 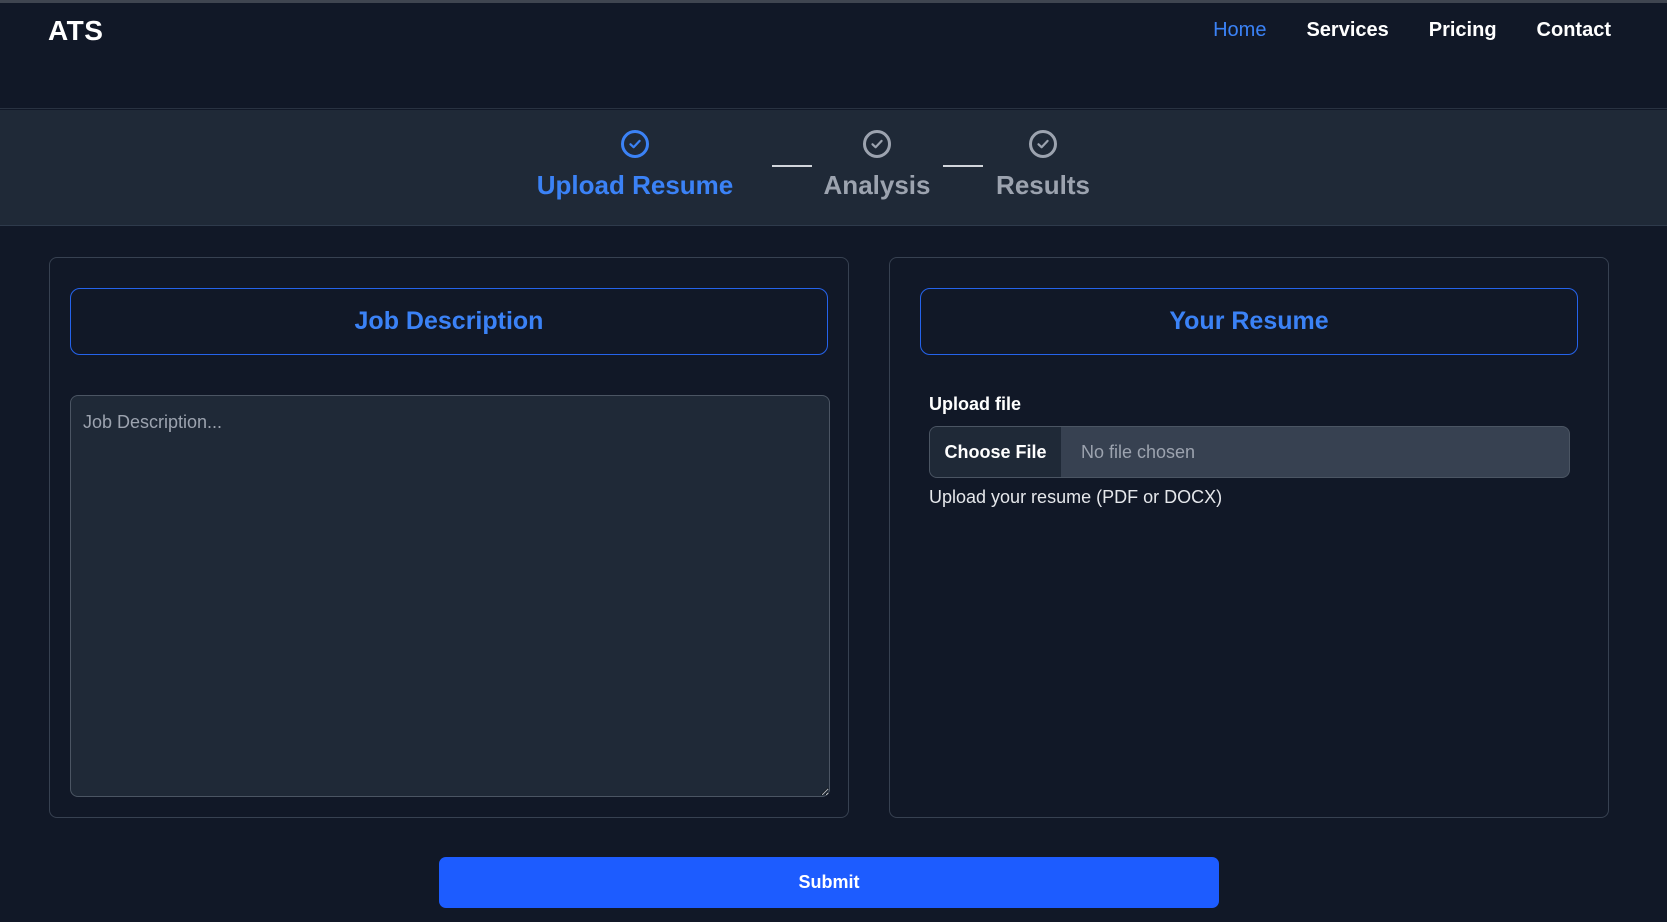 I want to click on nav-link-pricing: Pricing, so click(x=1463, y=30).